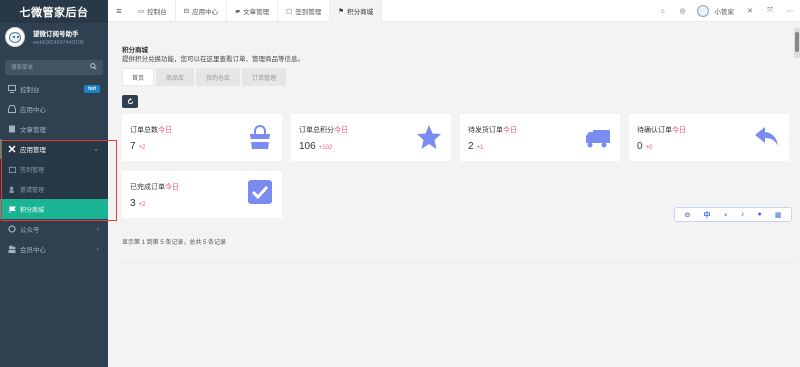  I want to click on scrollbar, so click(797, 43).